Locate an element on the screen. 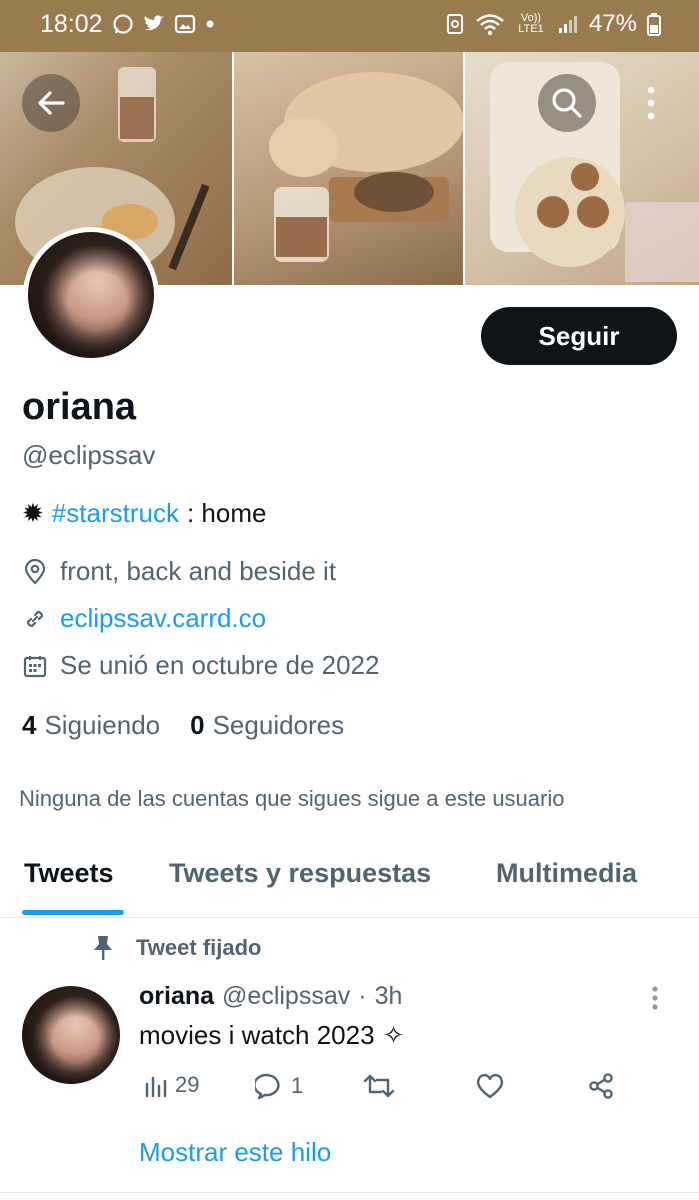 The height and width of the screenshot is (1200, 699). profile-bio: ✹ #starstruck : home is located at coordinates (144, 513).